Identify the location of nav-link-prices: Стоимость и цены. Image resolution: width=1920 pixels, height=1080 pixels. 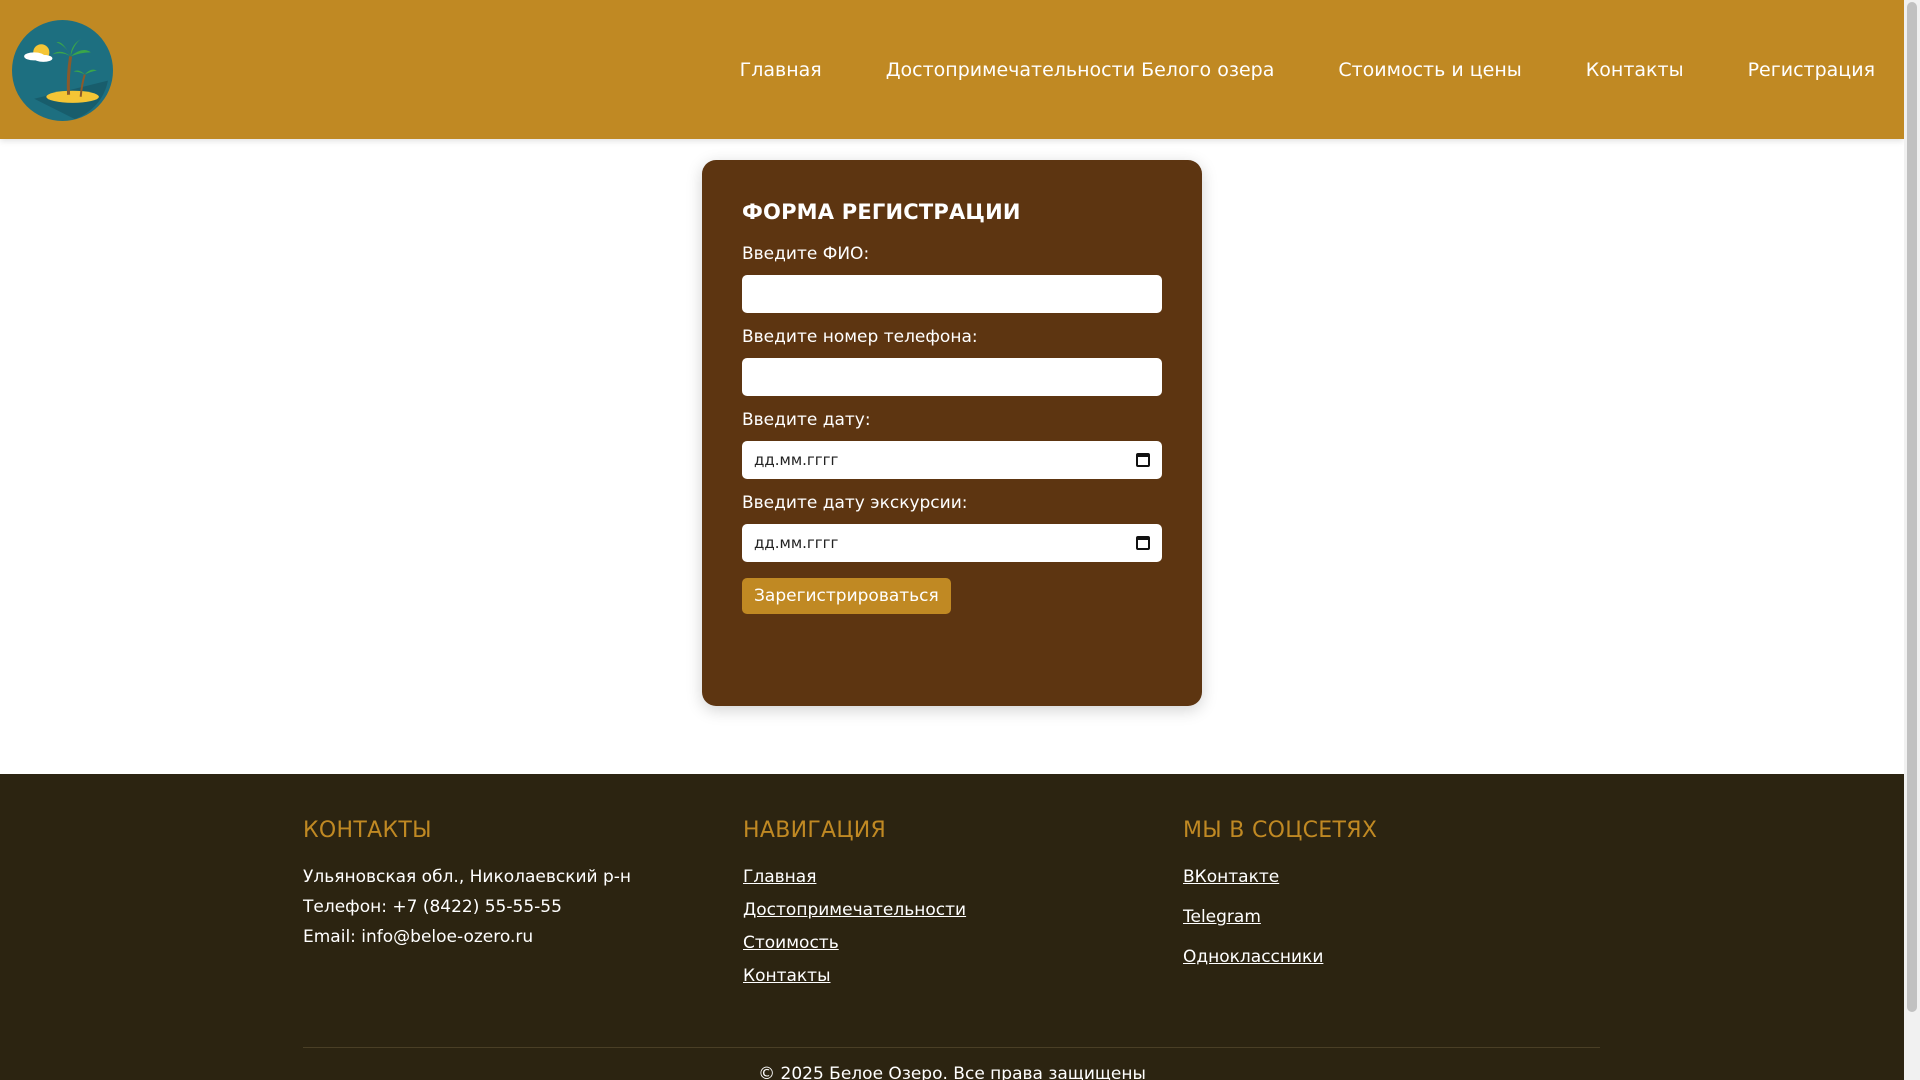
(1429, 70).